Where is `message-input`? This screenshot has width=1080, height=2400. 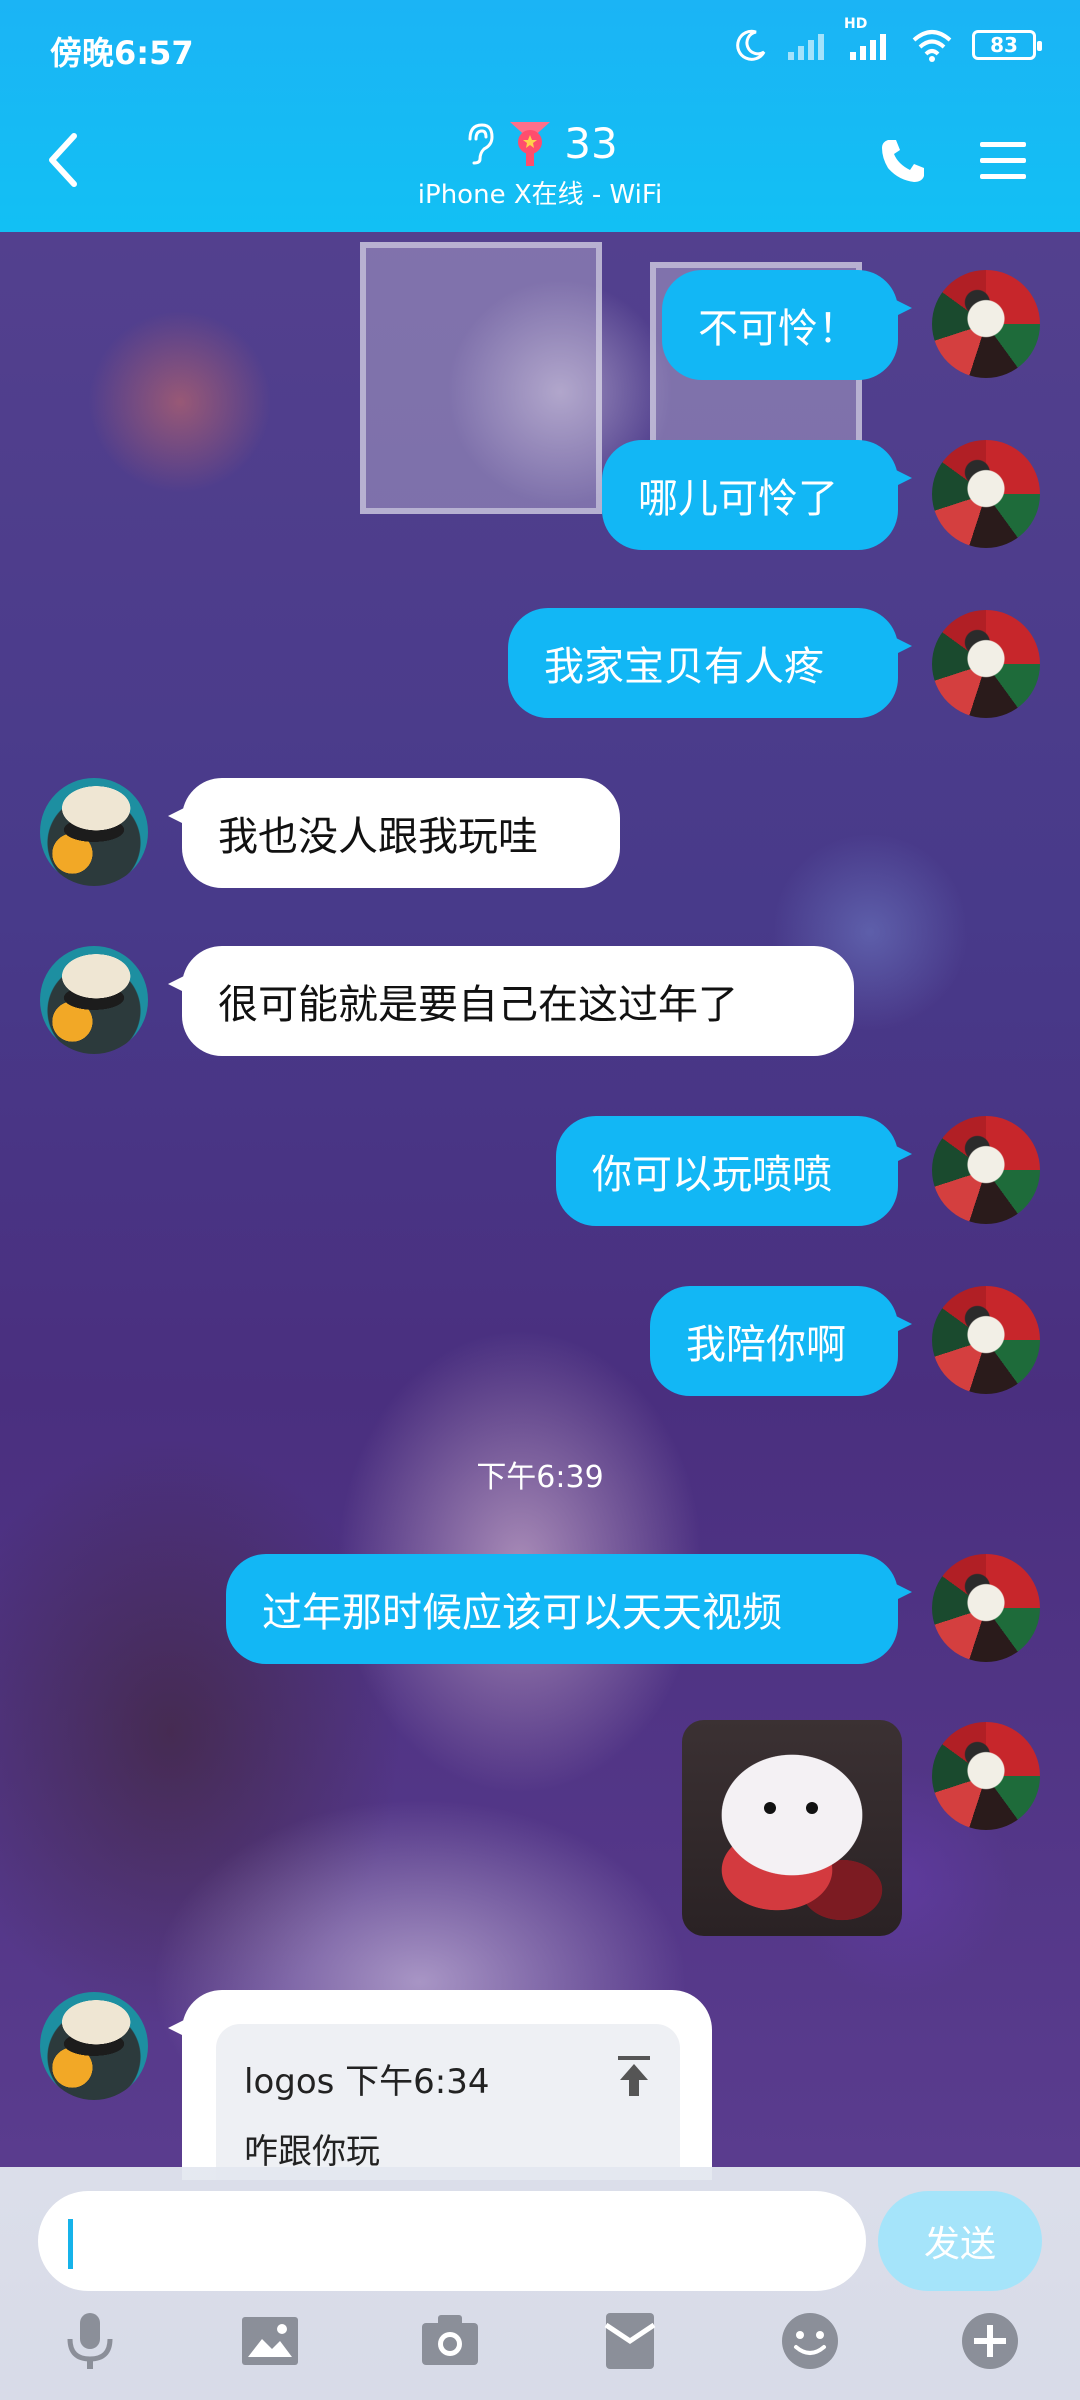
message-input is located at coordinates (452, 2241).